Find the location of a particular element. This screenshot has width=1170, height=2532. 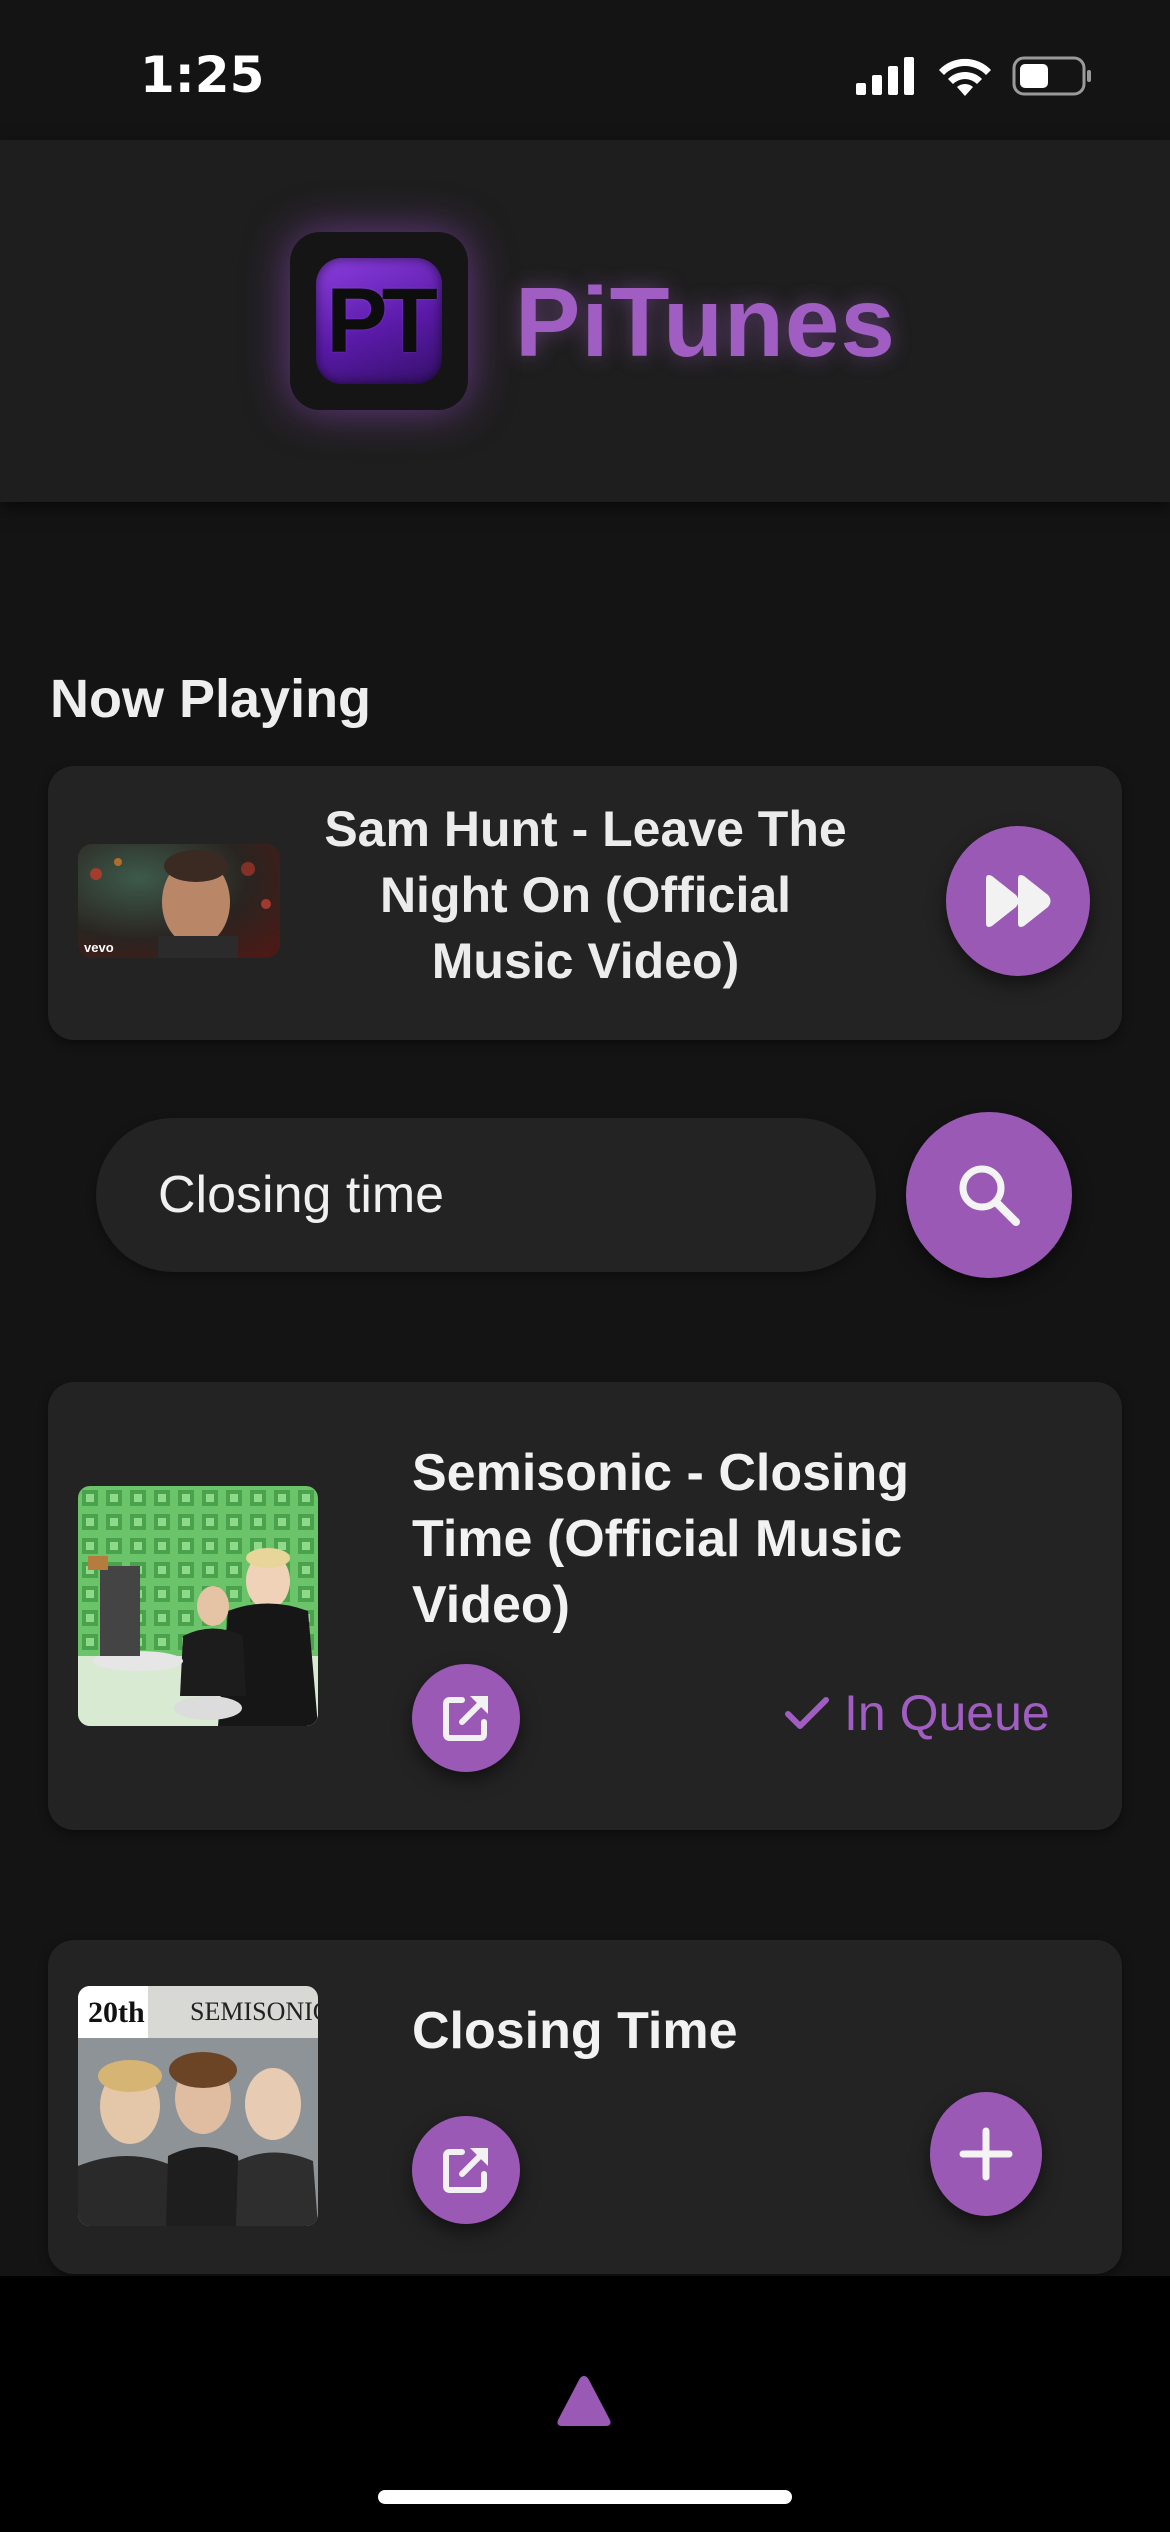

queue-status: In Queue is located at coordinates (917, 1713).